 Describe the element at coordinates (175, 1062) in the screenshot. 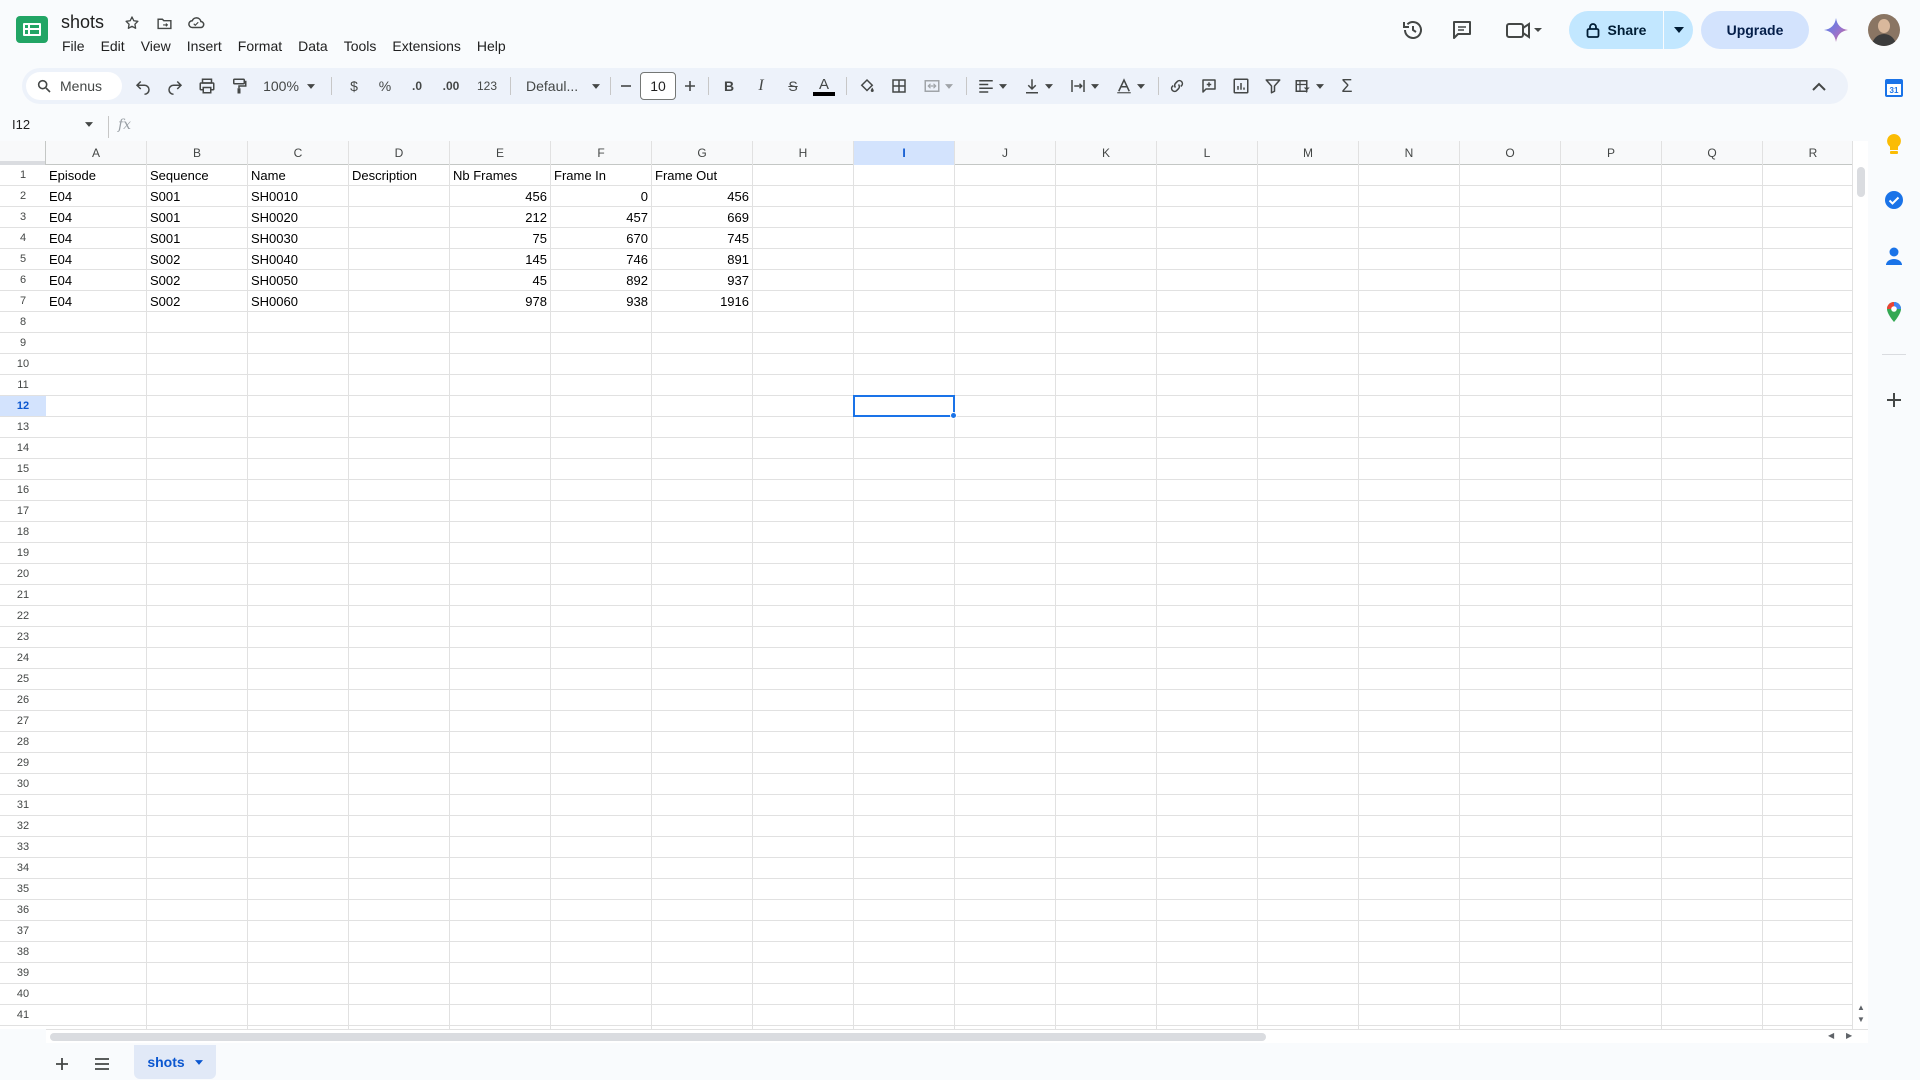

I see `sheet-tab-shots: shots` at that location.